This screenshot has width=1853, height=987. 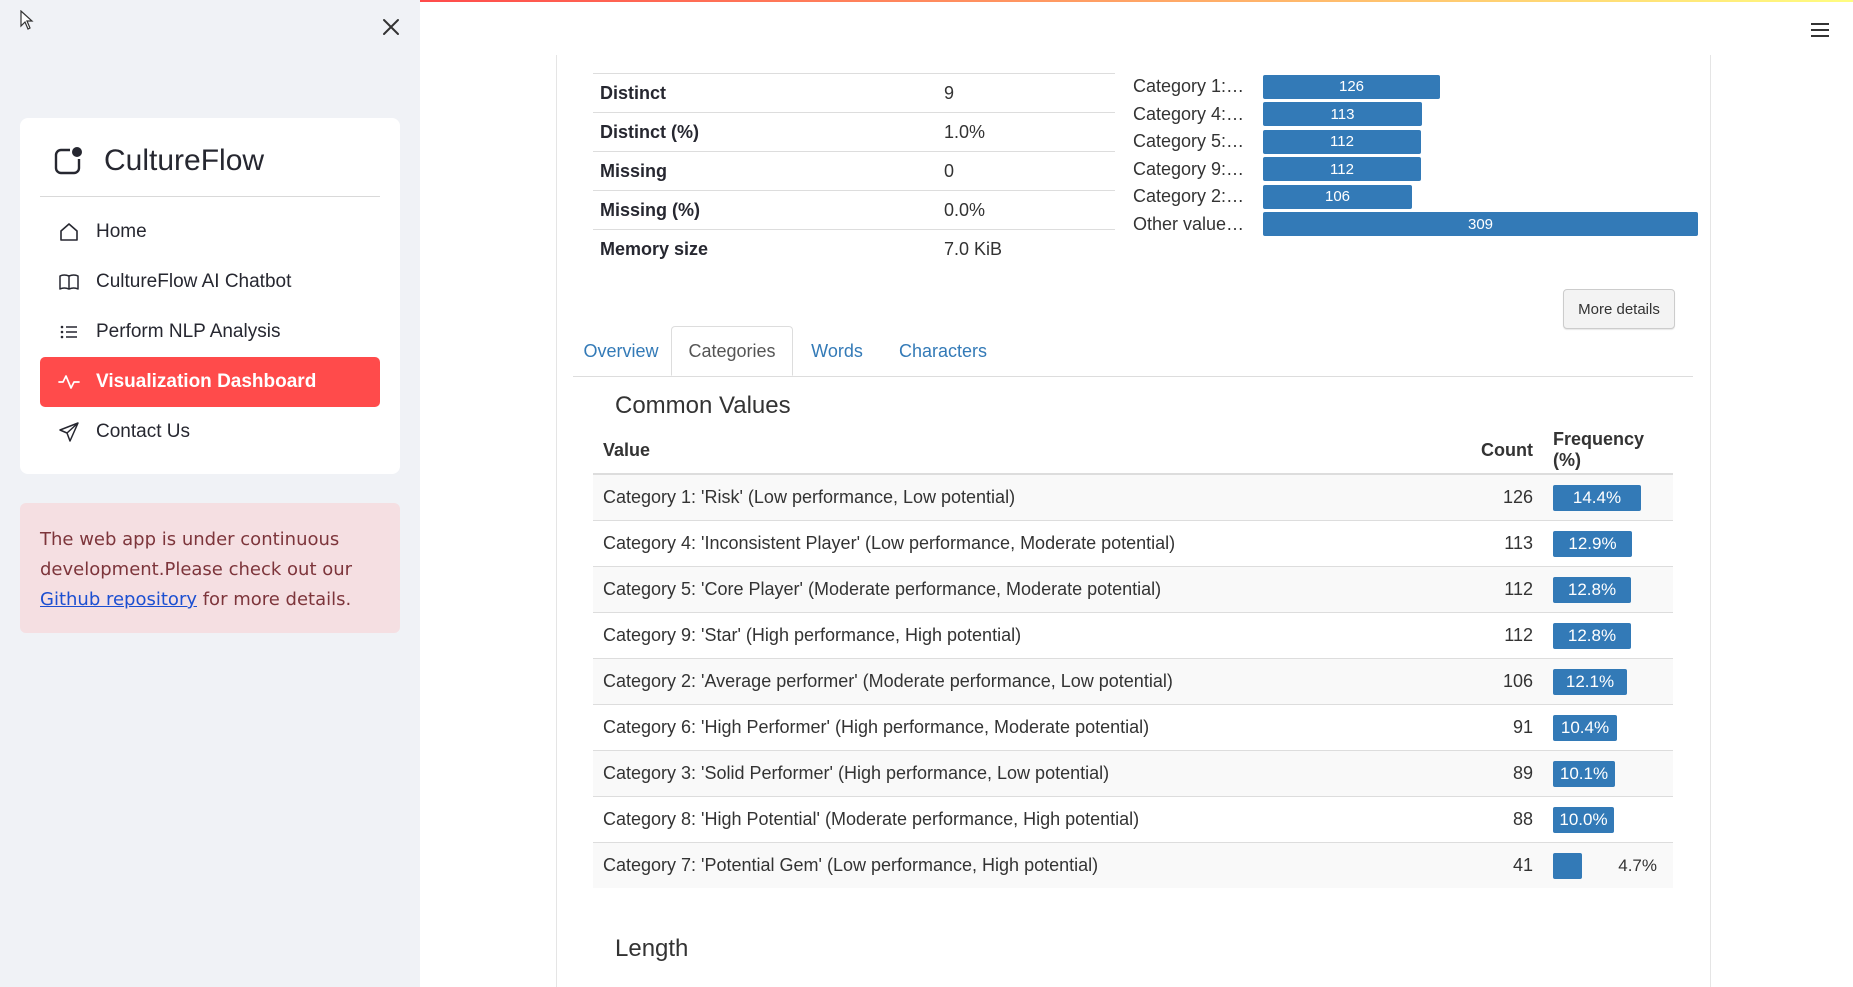 I want to click on mini-chart-bar: 126, so click(x=1351, y=86).